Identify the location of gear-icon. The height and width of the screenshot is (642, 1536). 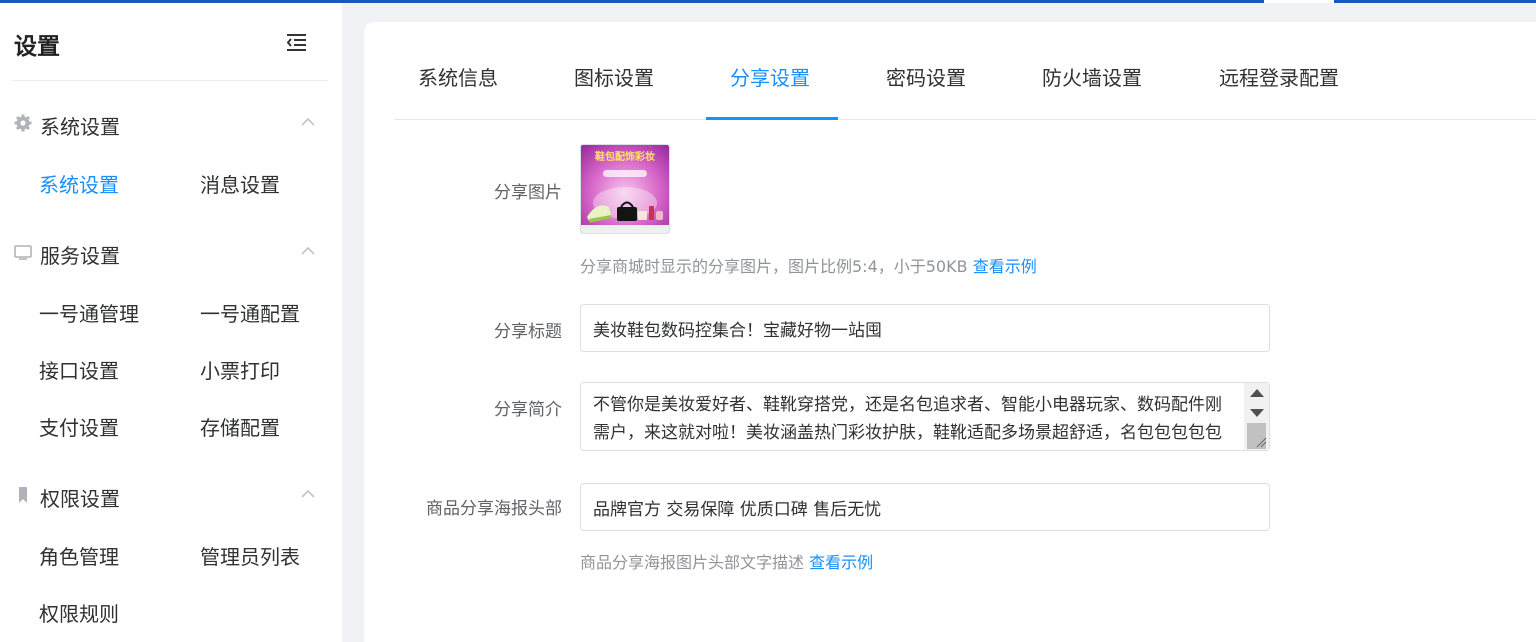
(23, 123).